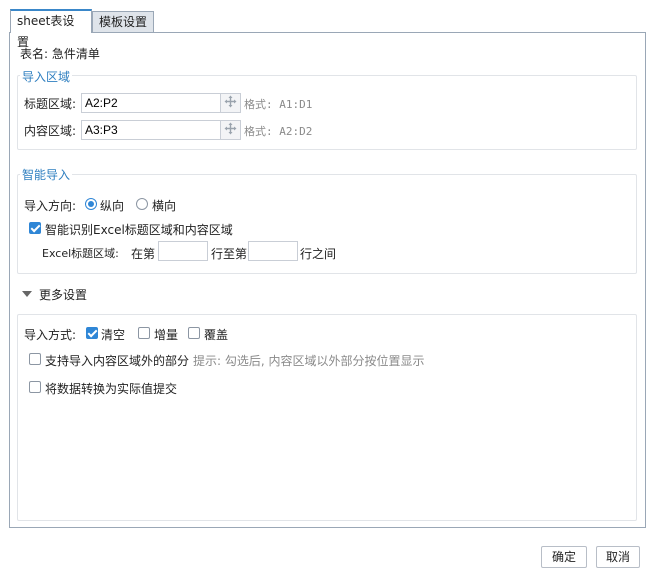 Image resolution: width=654 pixels, height=571 pixels. What do you see at coordinates (142, 204) in the screenshot?
I see `direction-horizontal-radio` at bounding box center [142, 204].